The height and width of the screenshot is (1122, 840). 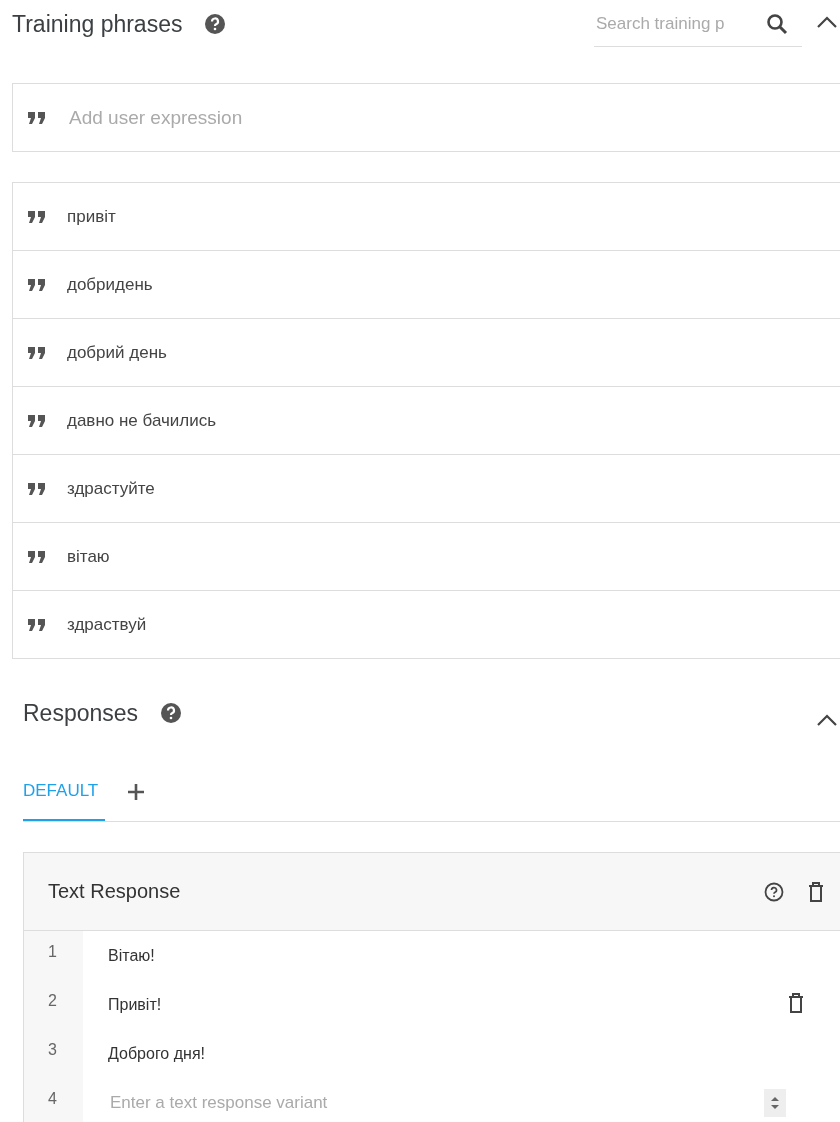 I want to click on line-number: 4, so click(x=53, y=1100).